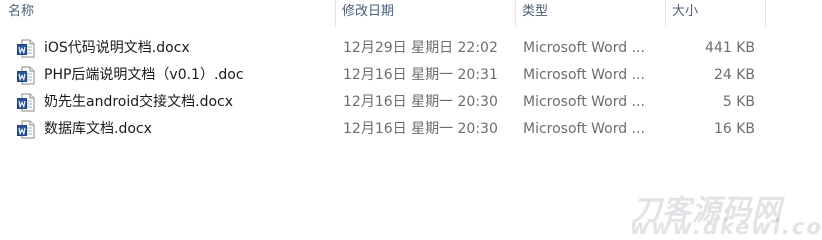 This screenshot has height=240, width=822. Describe the element at coordinates (730, 48) in the screenshot. I see `file-size: 441 KB` at that location.